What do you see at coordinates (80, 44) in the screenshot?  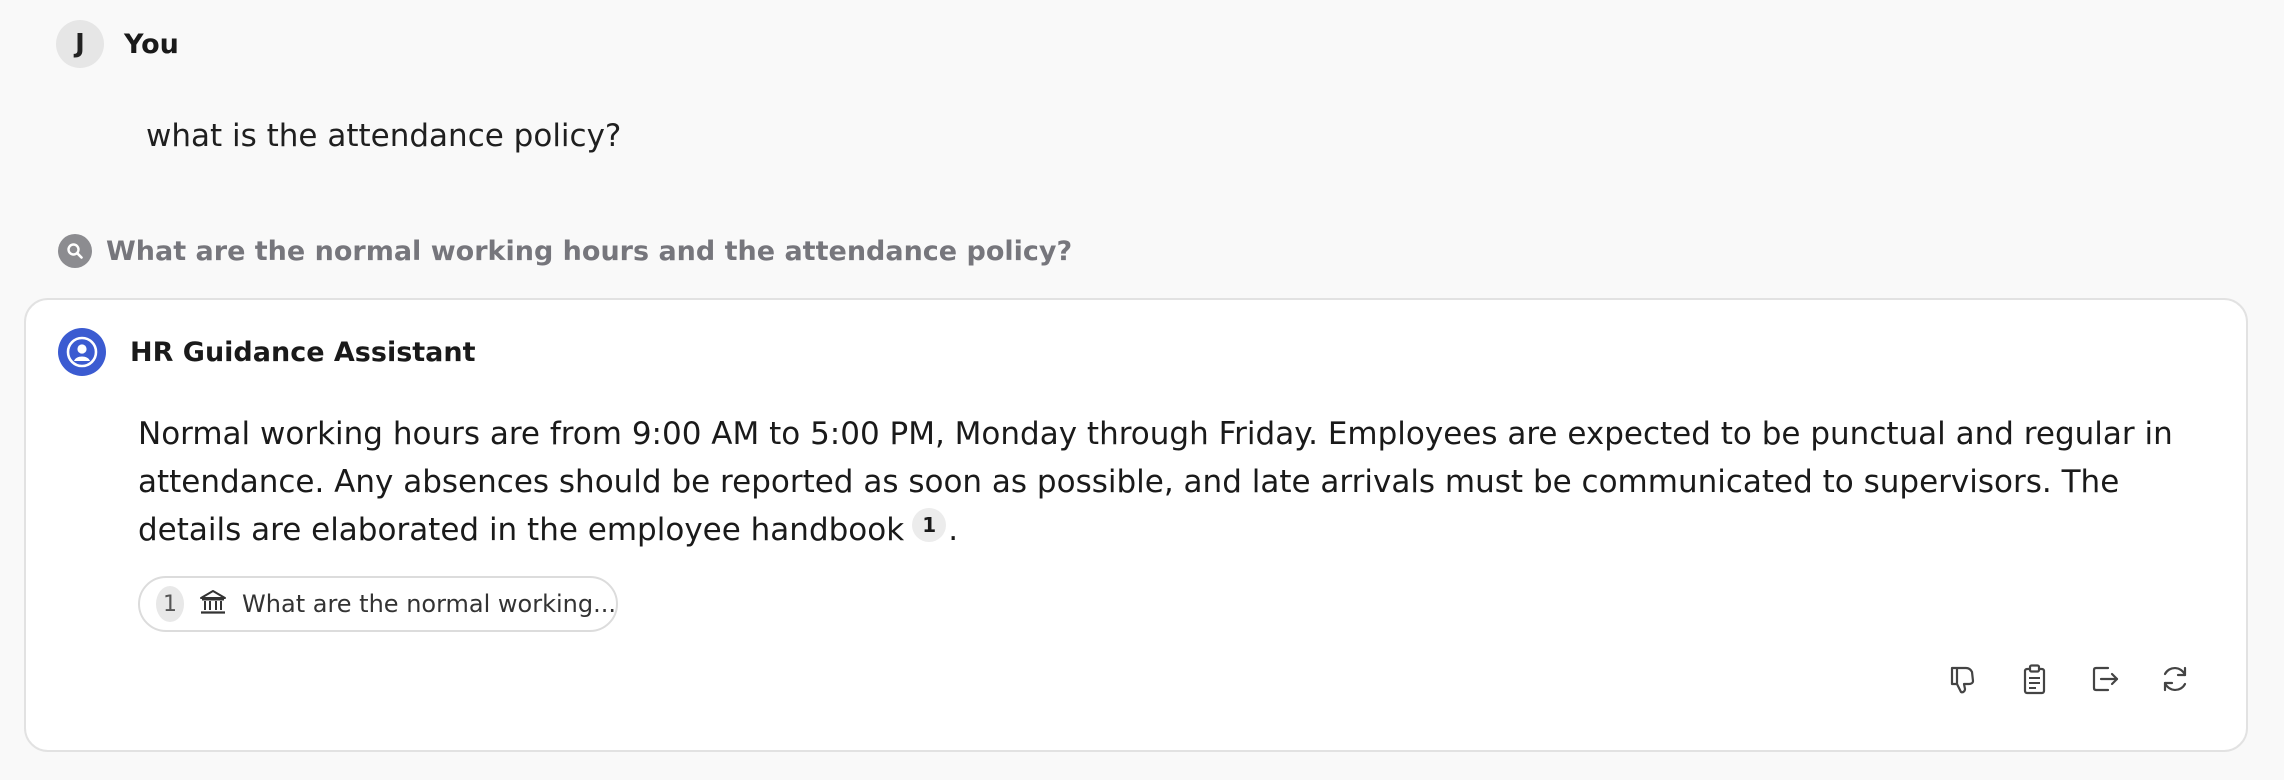 I see `user-avatar: J` at bounding box center [80, 44].